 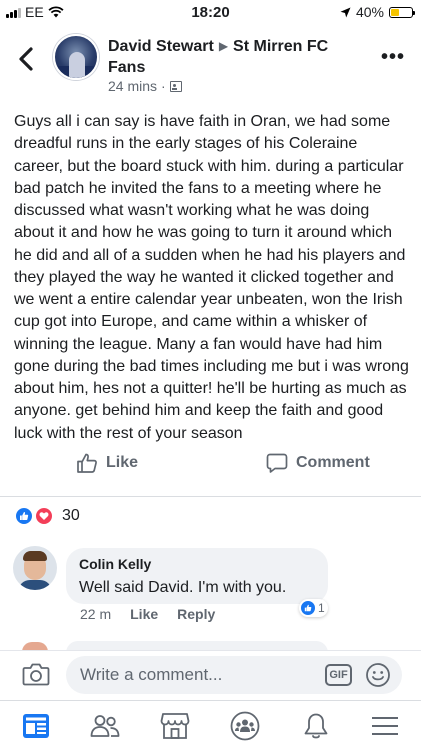 I want to click on comment-reactions: 1, so click(x=313, y=608).